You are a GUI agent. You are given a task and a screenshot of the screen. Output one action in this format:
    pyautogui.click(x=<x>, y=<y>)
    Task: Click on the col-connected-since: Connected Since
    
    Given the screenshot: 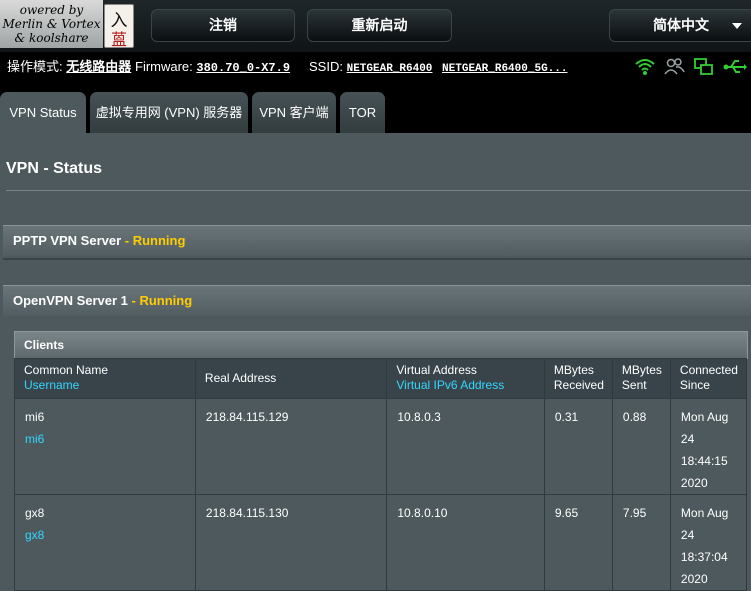 What is the action you would take?
    pyautogui.click(x=708, y=378)
    